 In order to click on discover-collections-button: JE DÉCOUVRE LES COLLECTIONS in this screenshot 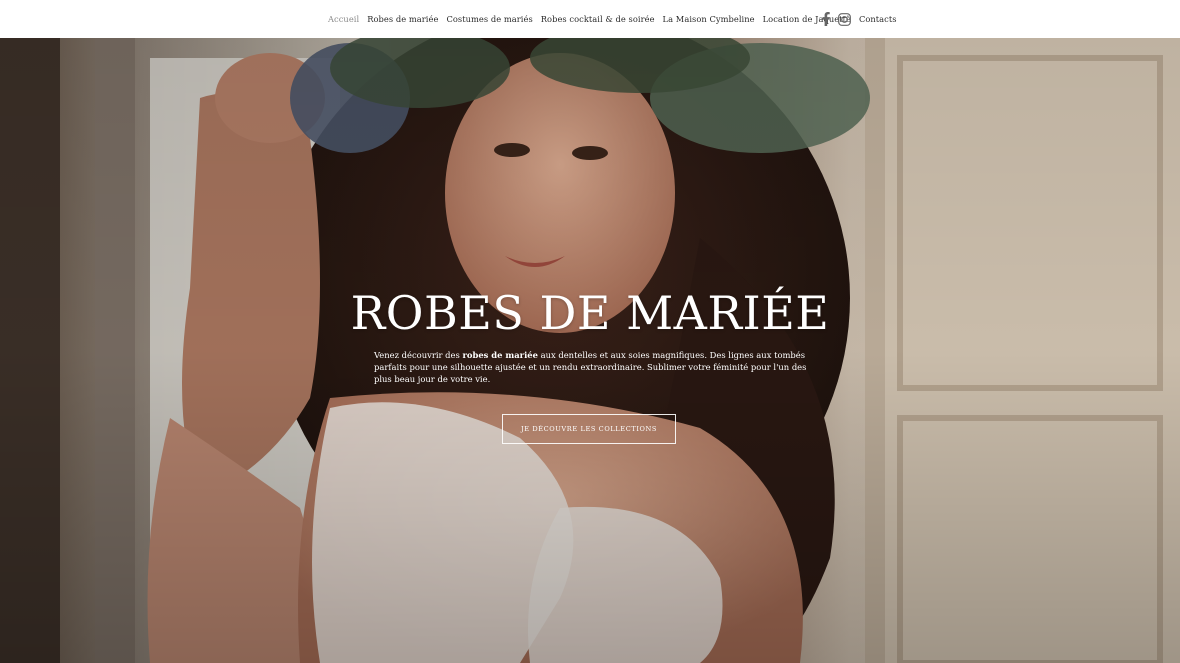, I will do `click(589, 429)`.